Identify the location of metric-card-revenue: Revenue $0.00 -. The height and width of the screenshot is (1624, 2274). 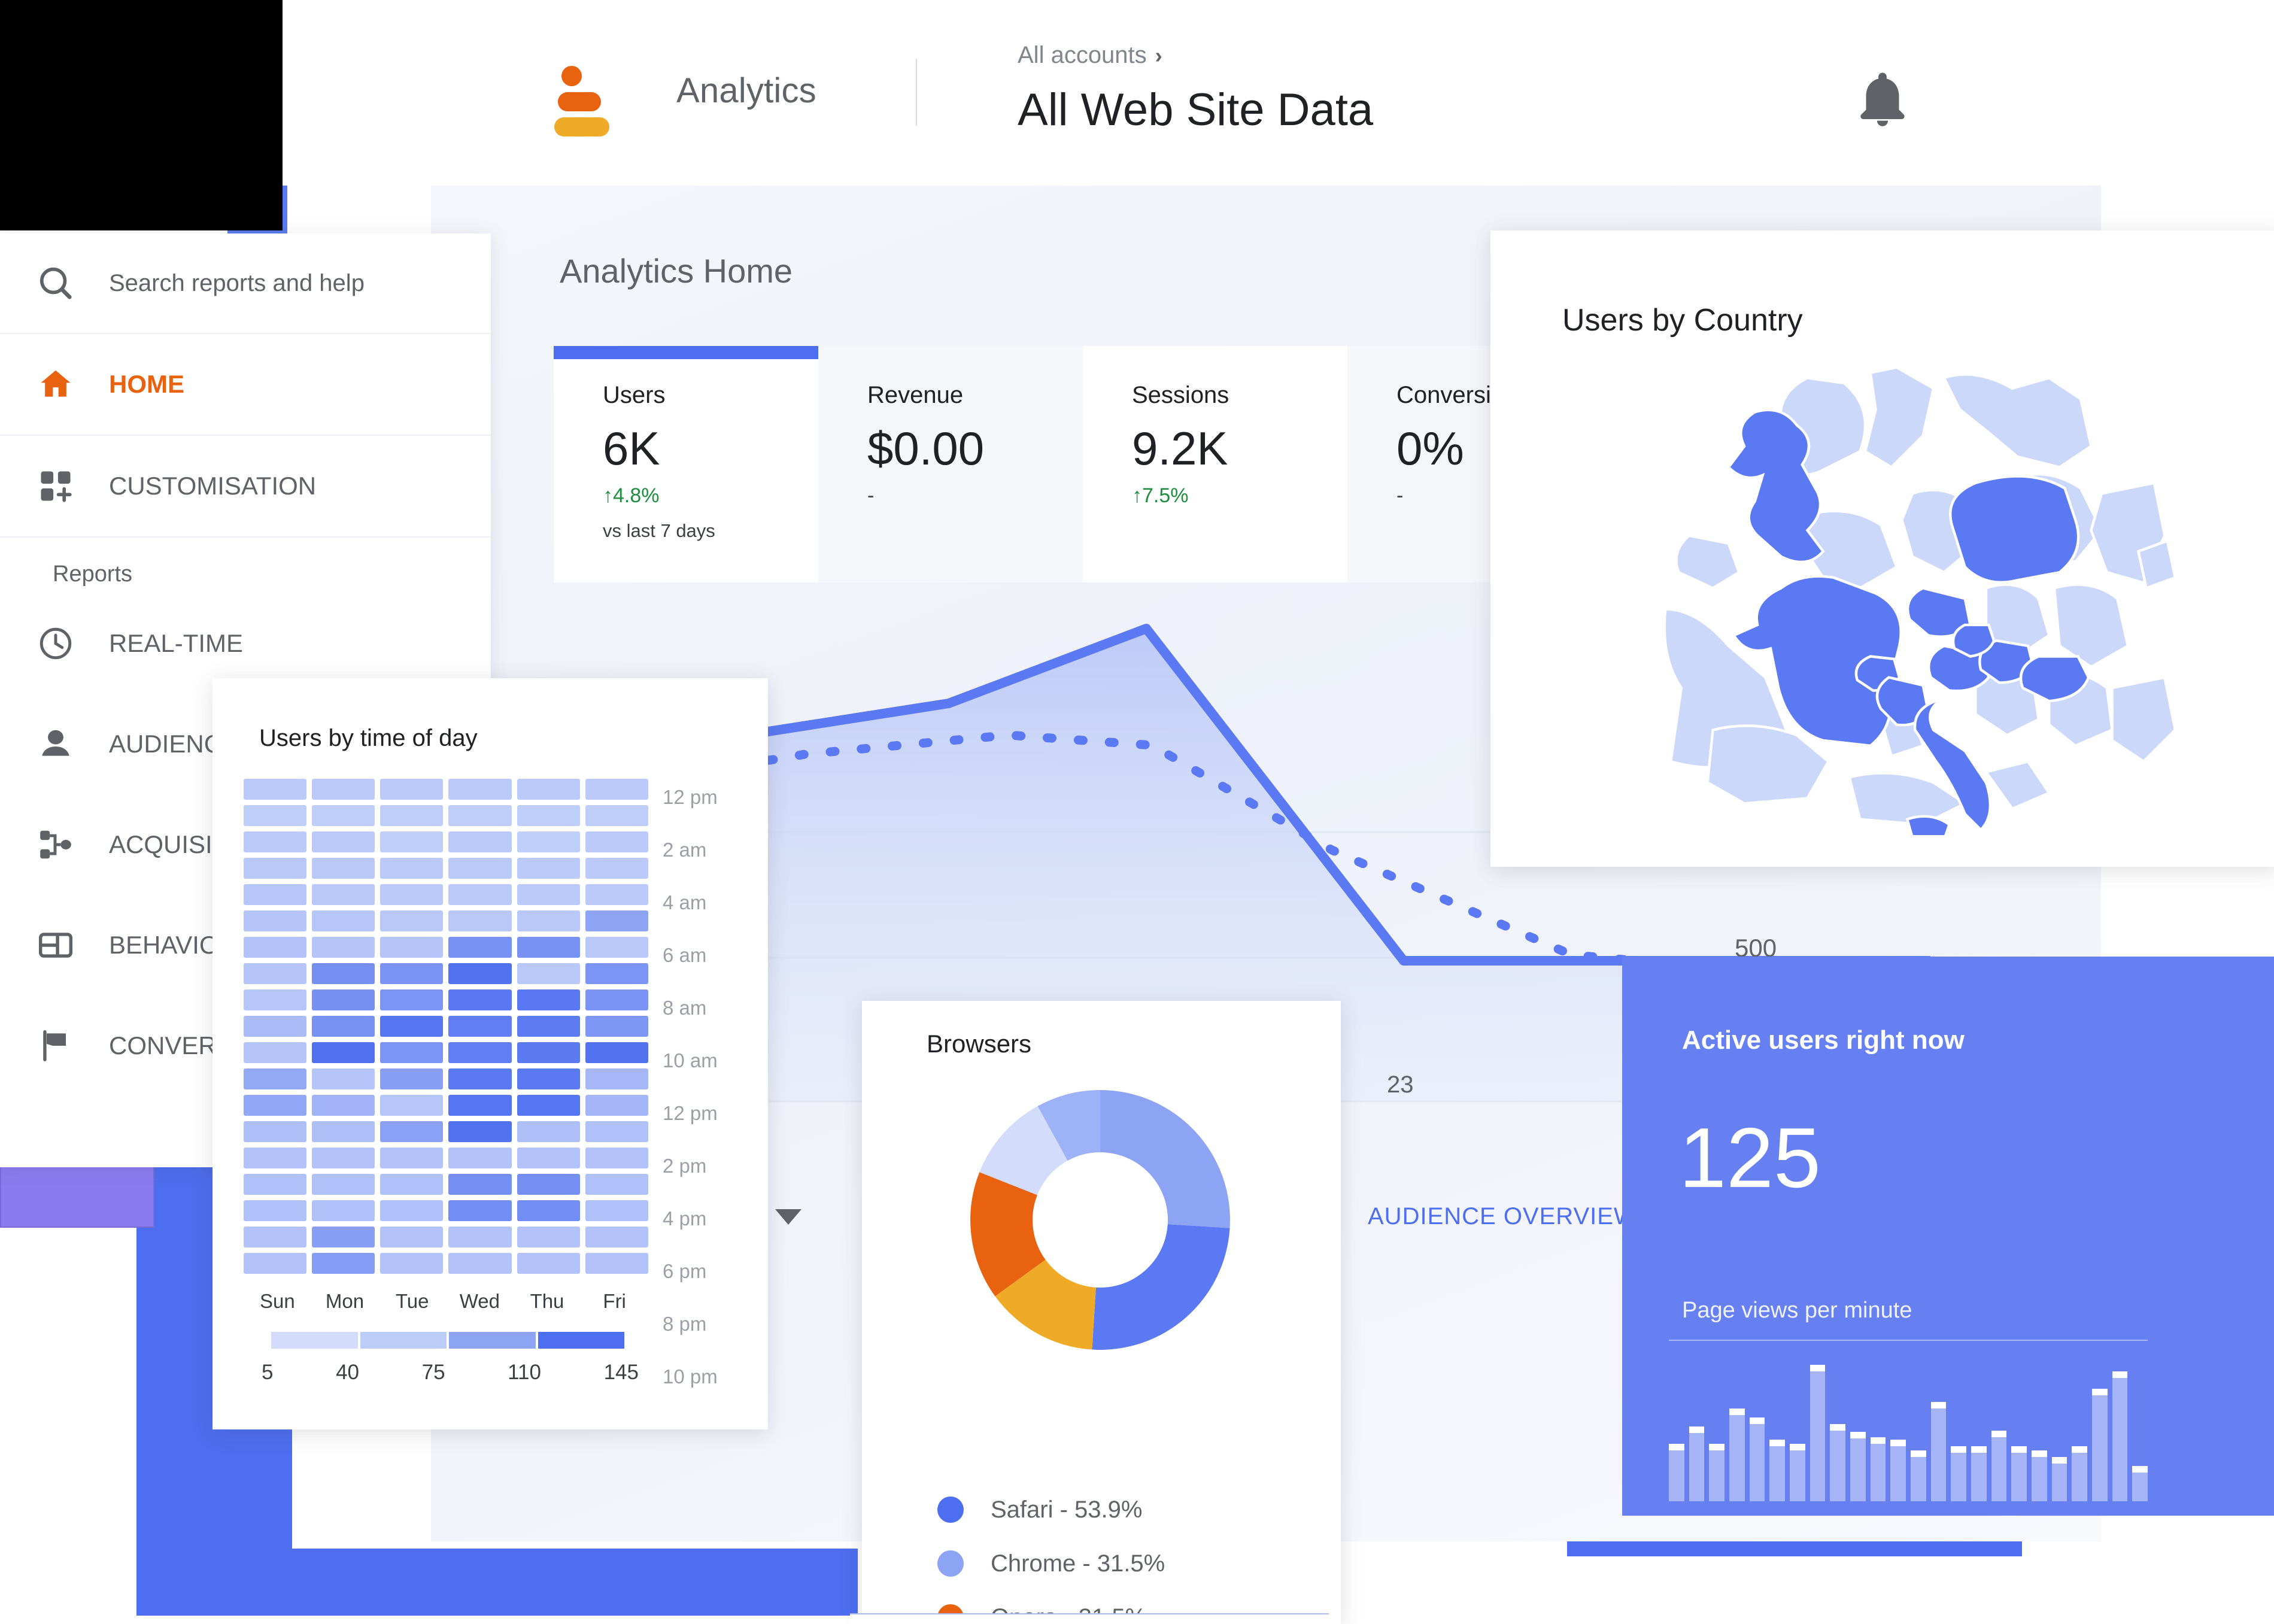
(951, 464).